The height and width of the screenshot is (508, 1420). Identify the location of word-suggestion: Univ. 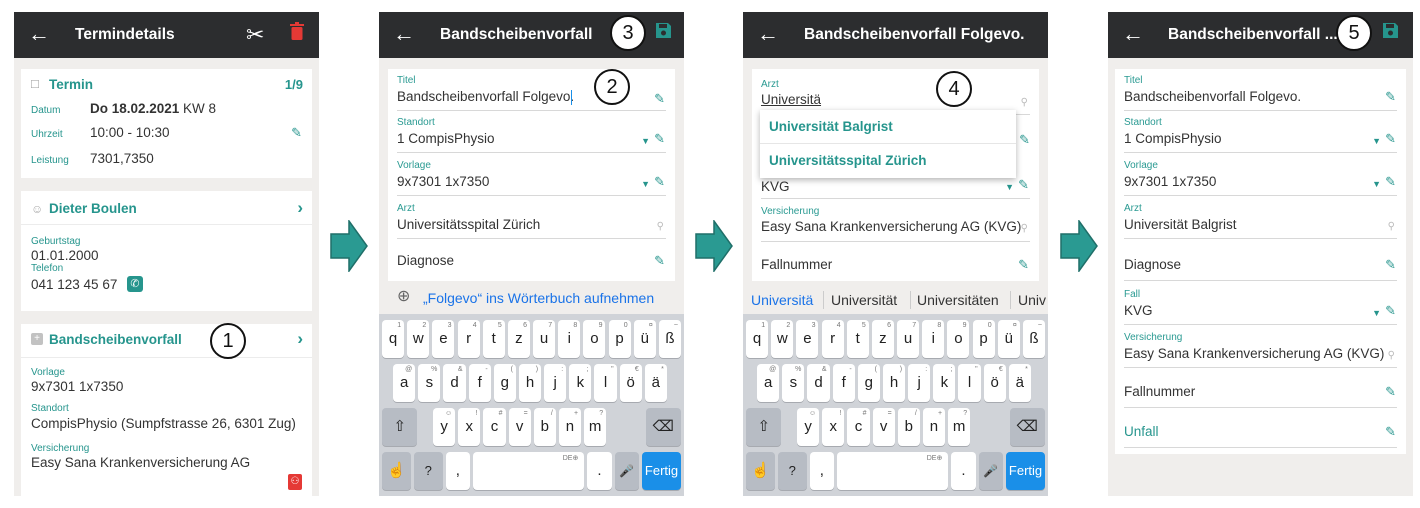
(1032, 300).